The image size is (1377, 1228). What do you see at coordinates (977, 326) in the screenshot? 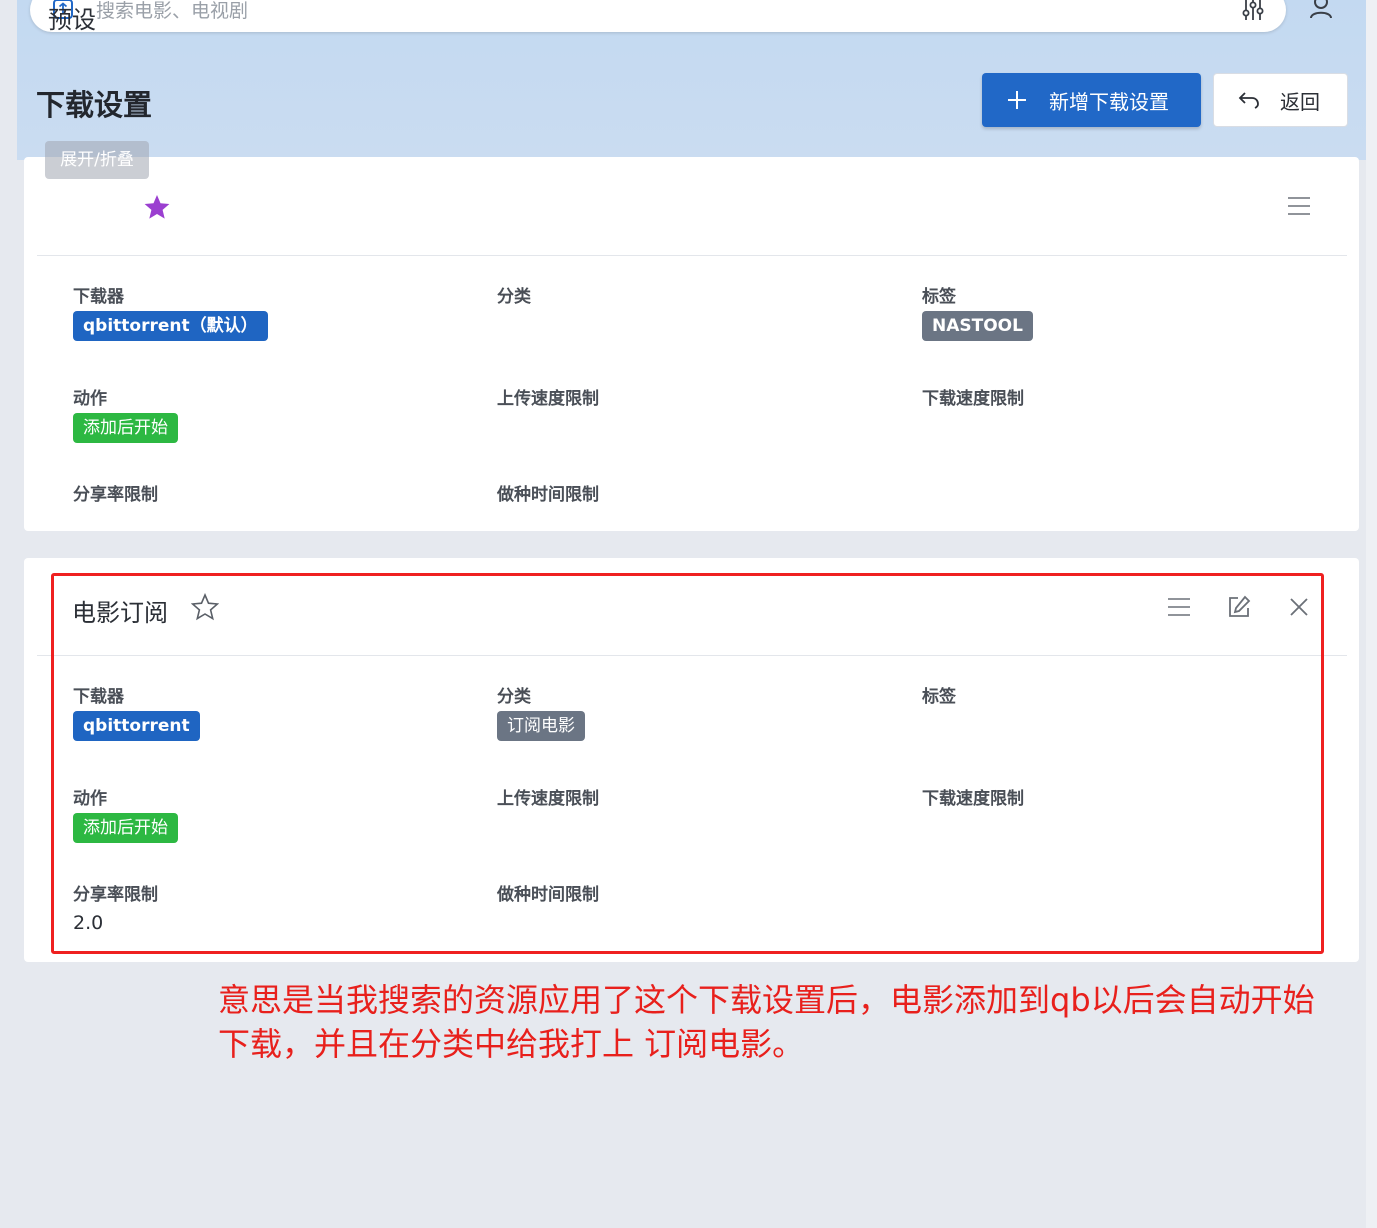
I see `tag-chip: NASTOOL` at bounding box center [977, 326].